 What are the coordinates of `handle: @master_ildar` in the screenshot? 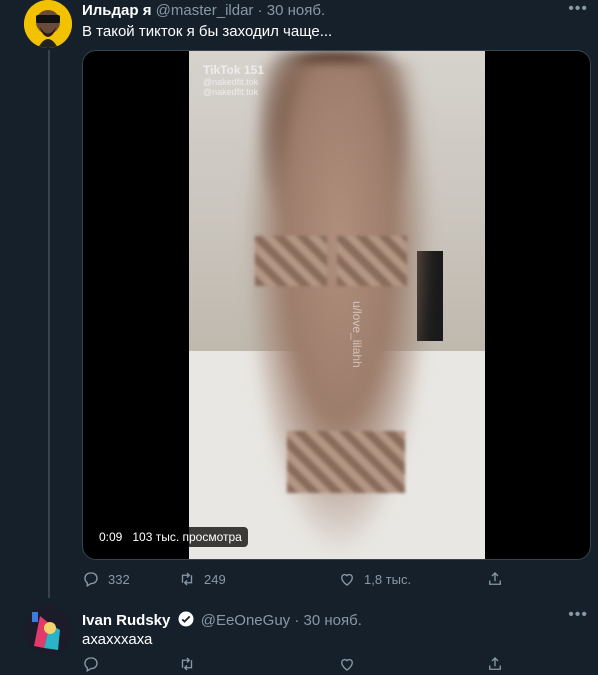 It's located at (205, 10).